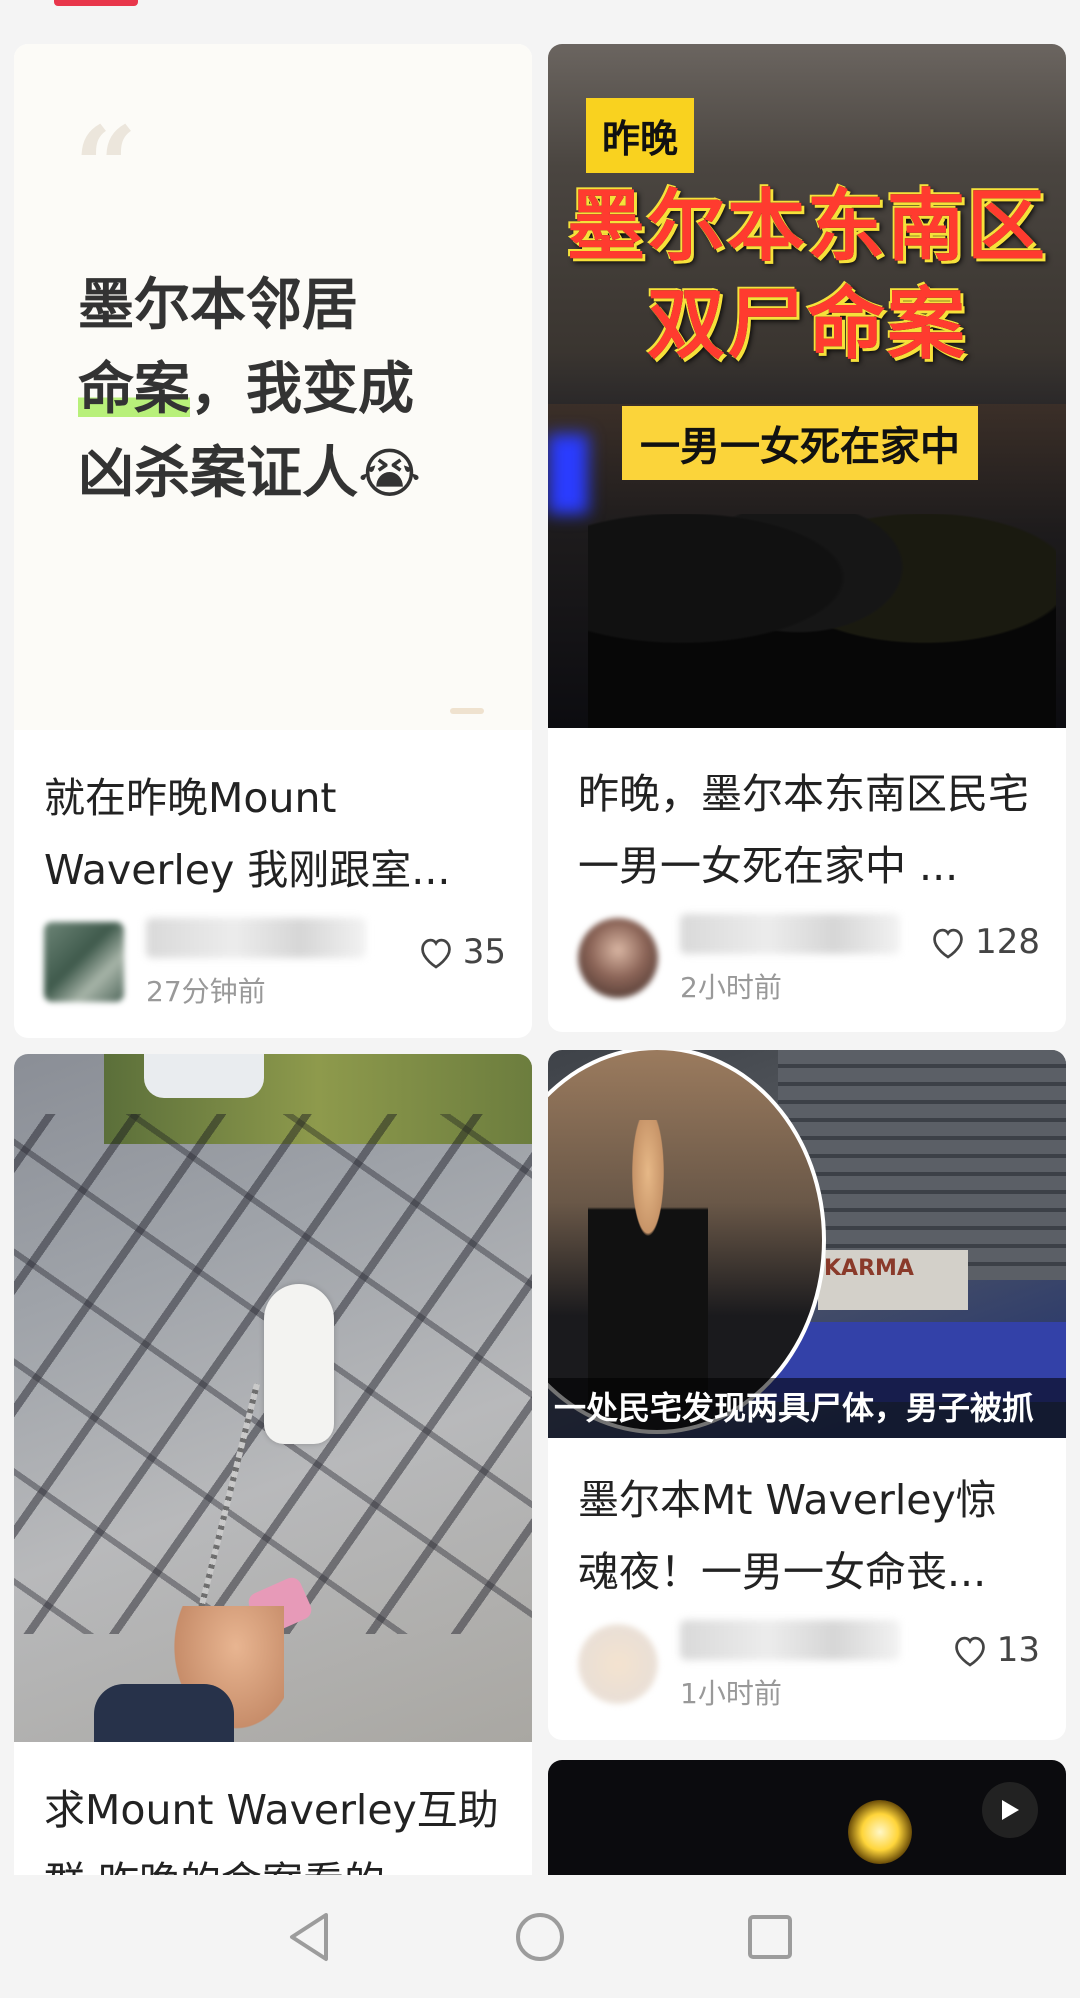 This screenshot has height=1998, width=1080. What do you see at coordinates (467, 711) in the screenshot?
I see `decorative-dash` at bounding box center [467, 711].